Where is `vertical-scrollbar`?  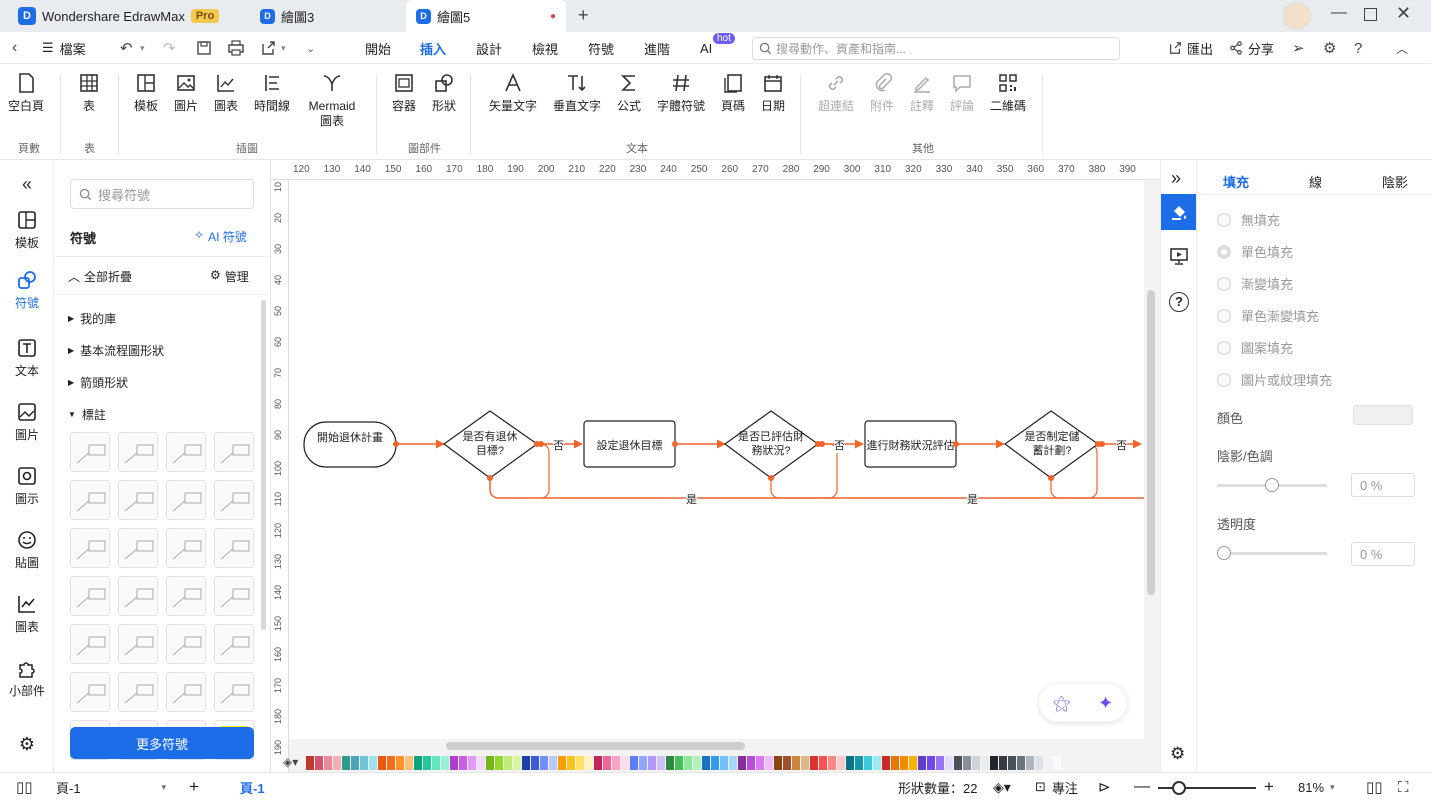 vertical-scrollbar is located at coordinates (1151, 442).